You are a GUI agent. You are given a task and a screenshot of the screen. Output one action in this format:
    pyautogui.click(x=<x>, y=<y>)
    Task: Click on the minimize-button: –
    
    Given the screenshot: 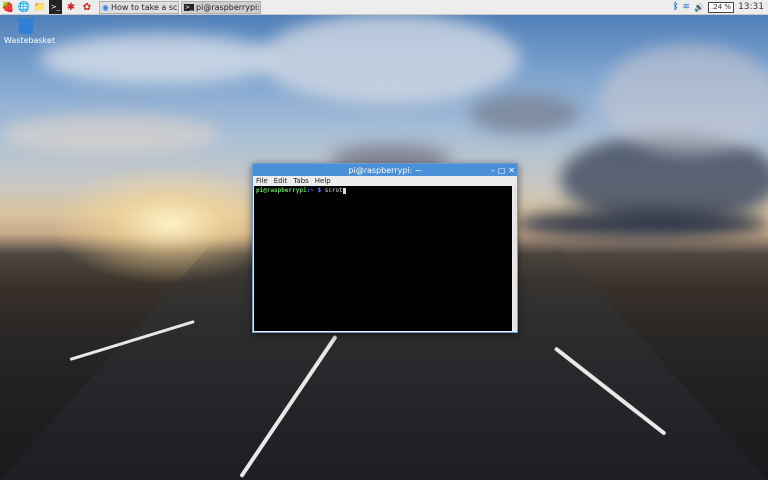 What is the action you would take?
    pyautogui.click(x=493, y=170)
    